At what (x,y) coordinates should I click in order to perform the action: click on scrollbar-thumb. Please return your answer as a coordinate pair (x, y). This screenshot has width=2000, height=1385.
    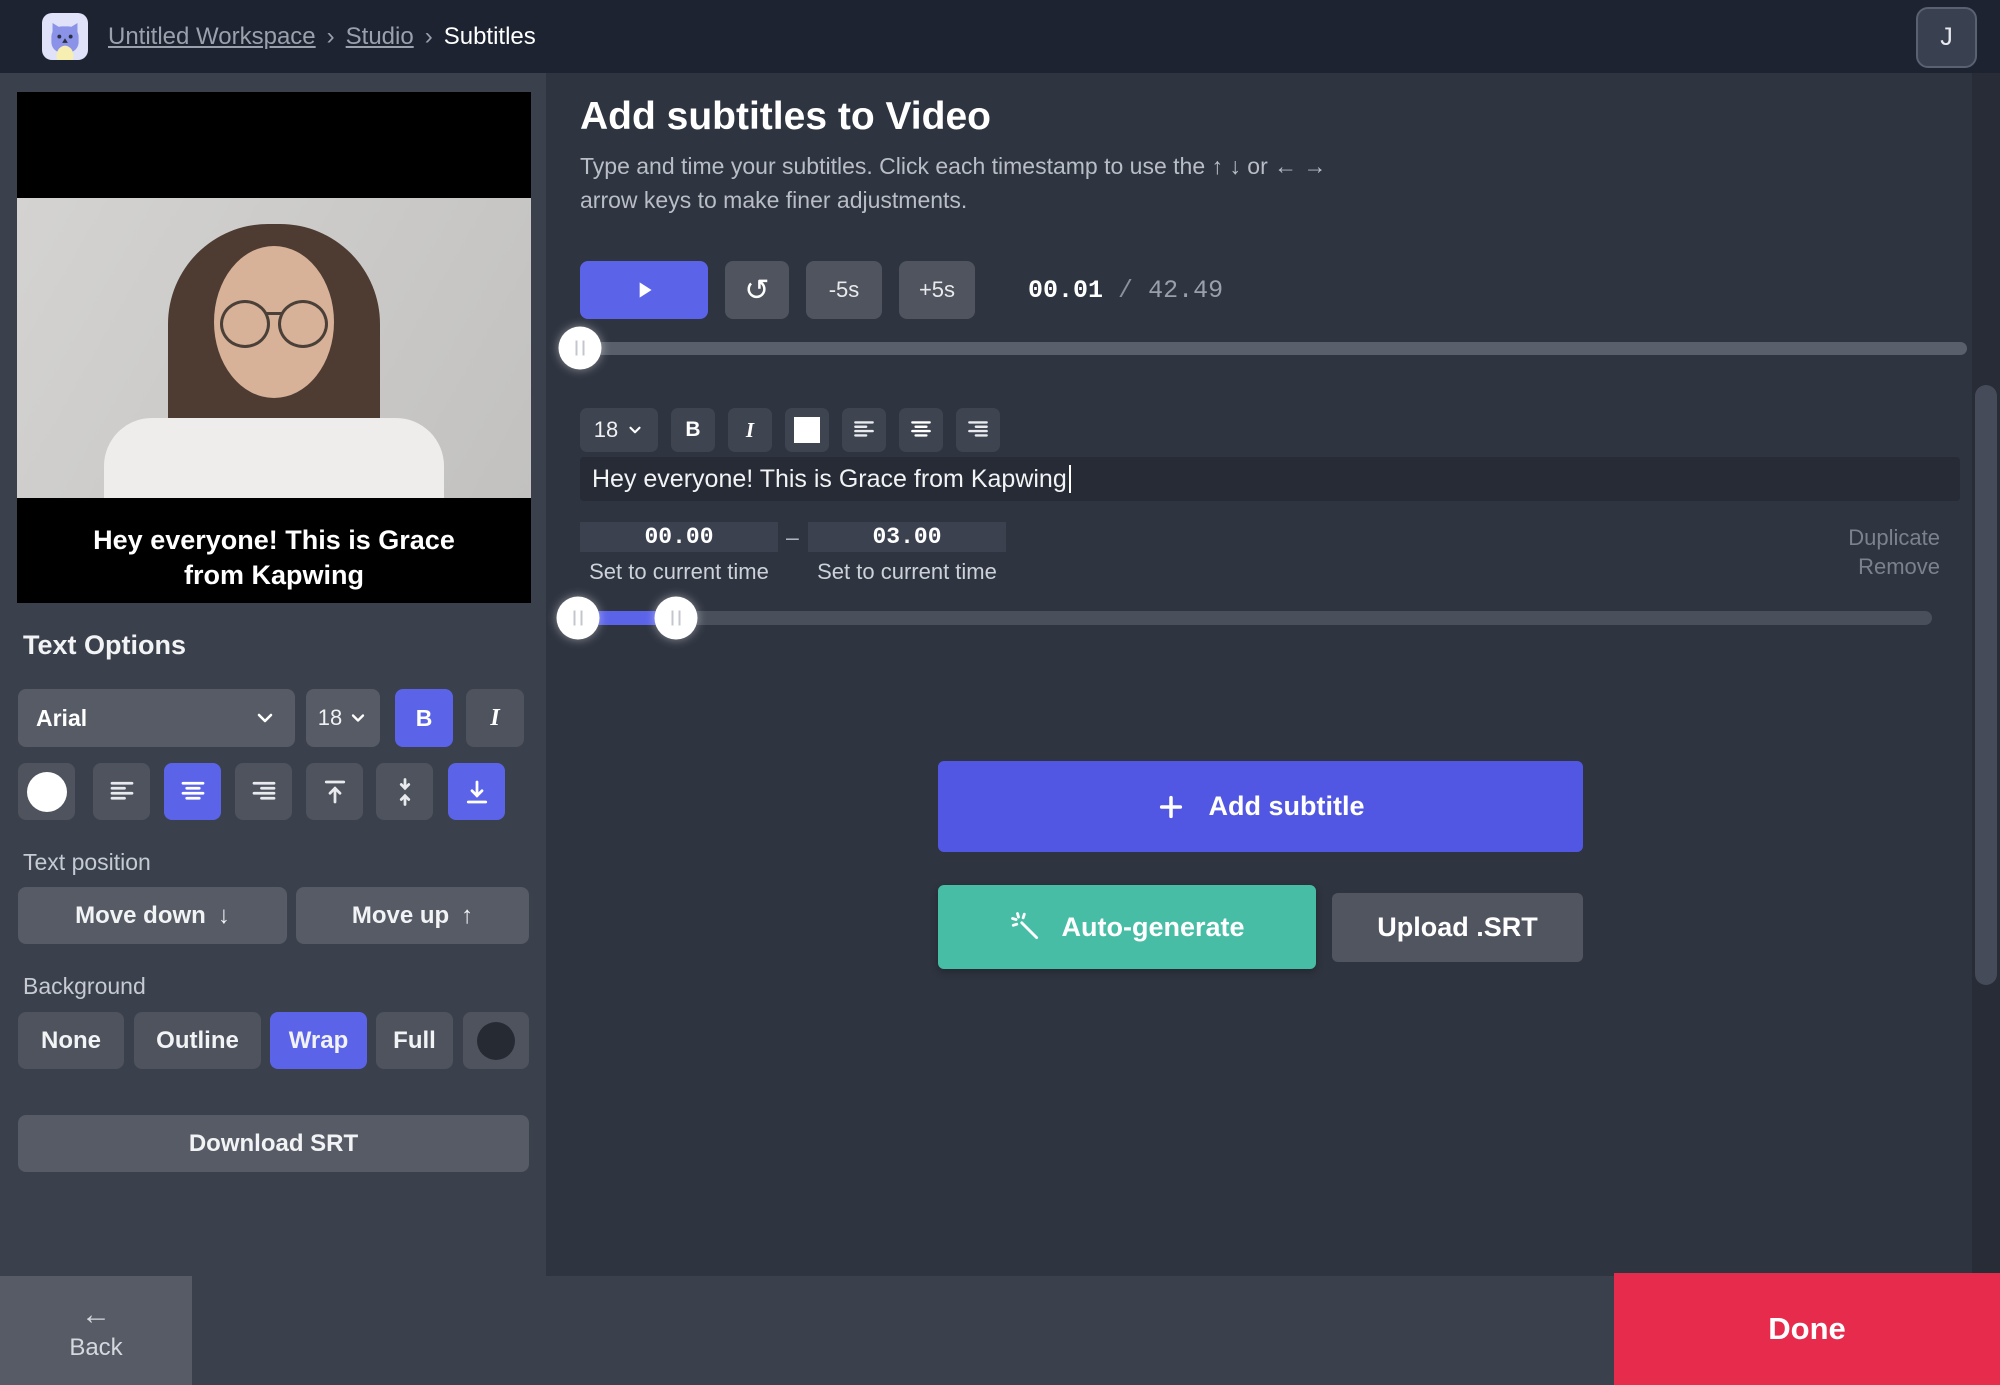
    Looking at the image, I should click on (1986, 685).